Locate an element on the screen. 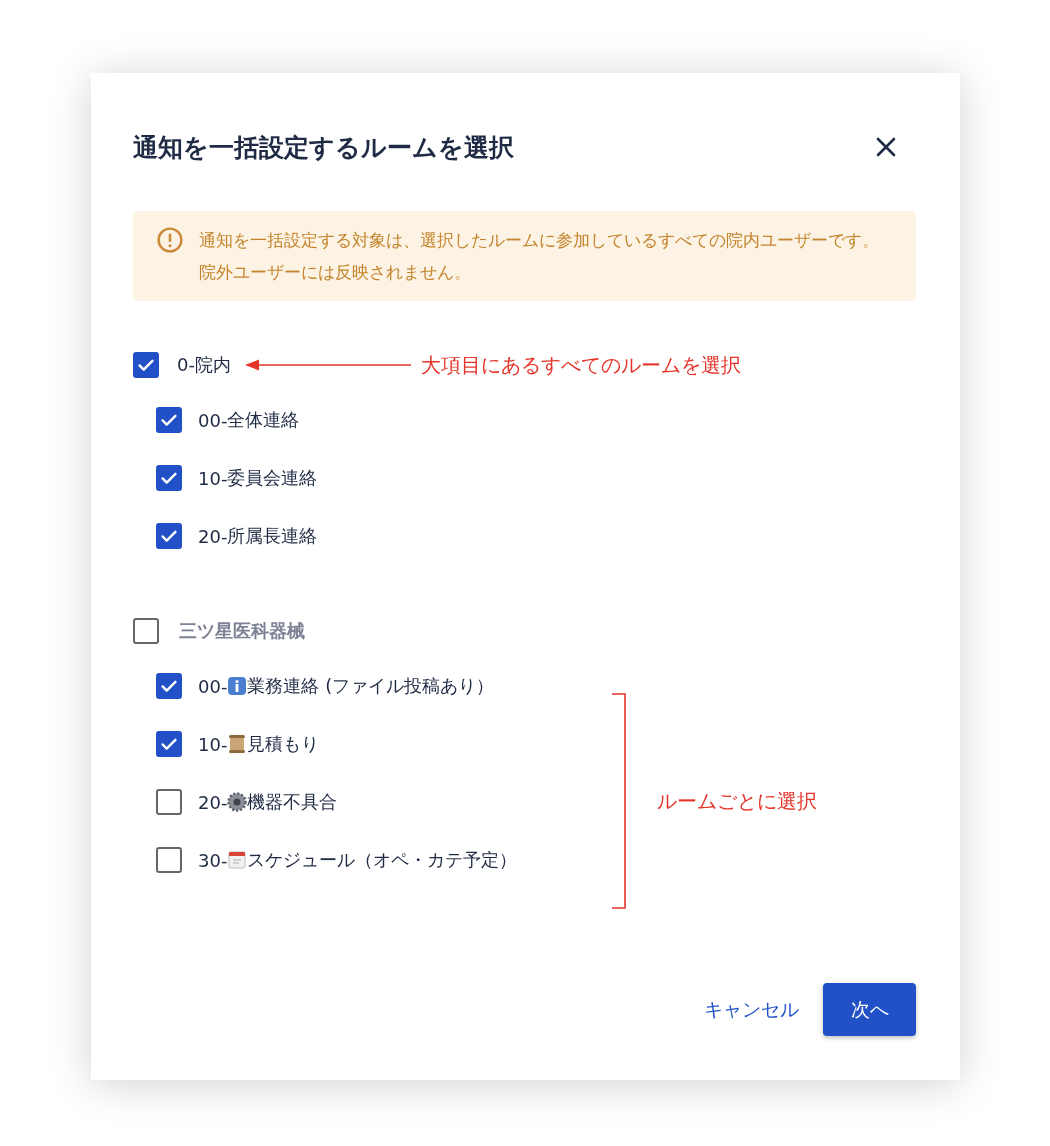 The width and height of the screenshot is (1050, 1146). cancel-button: キャンセル is located at coordinates (751, 1009).